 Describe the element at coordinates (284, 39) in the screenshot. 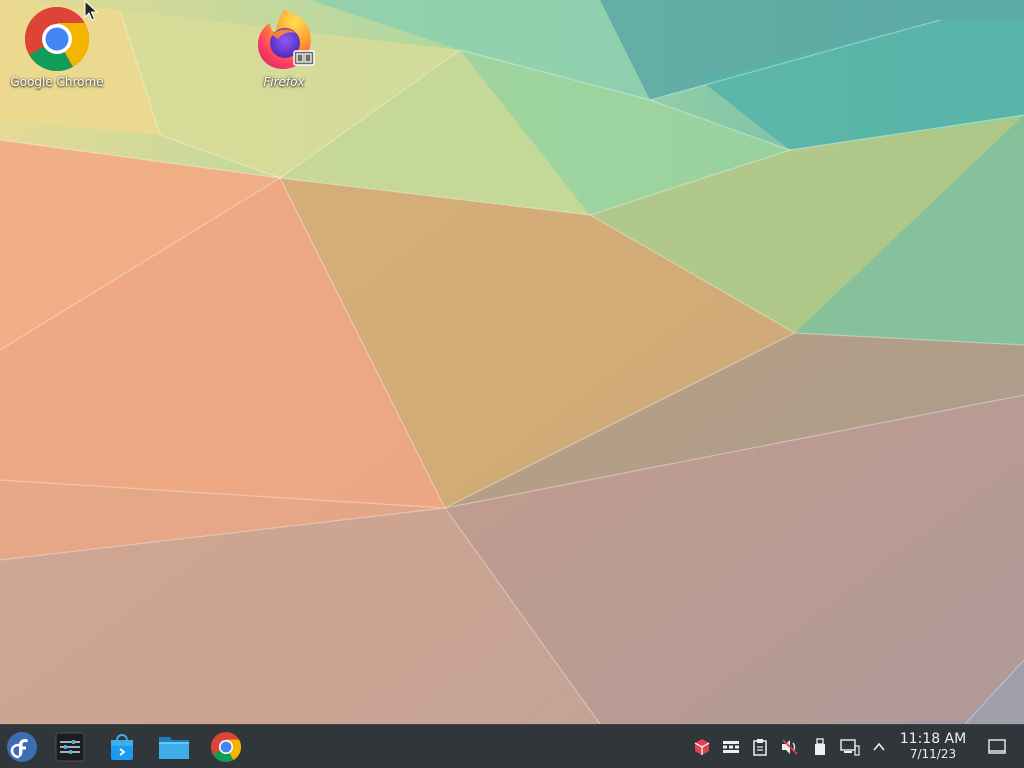

I see `firefox-icon` at that location.